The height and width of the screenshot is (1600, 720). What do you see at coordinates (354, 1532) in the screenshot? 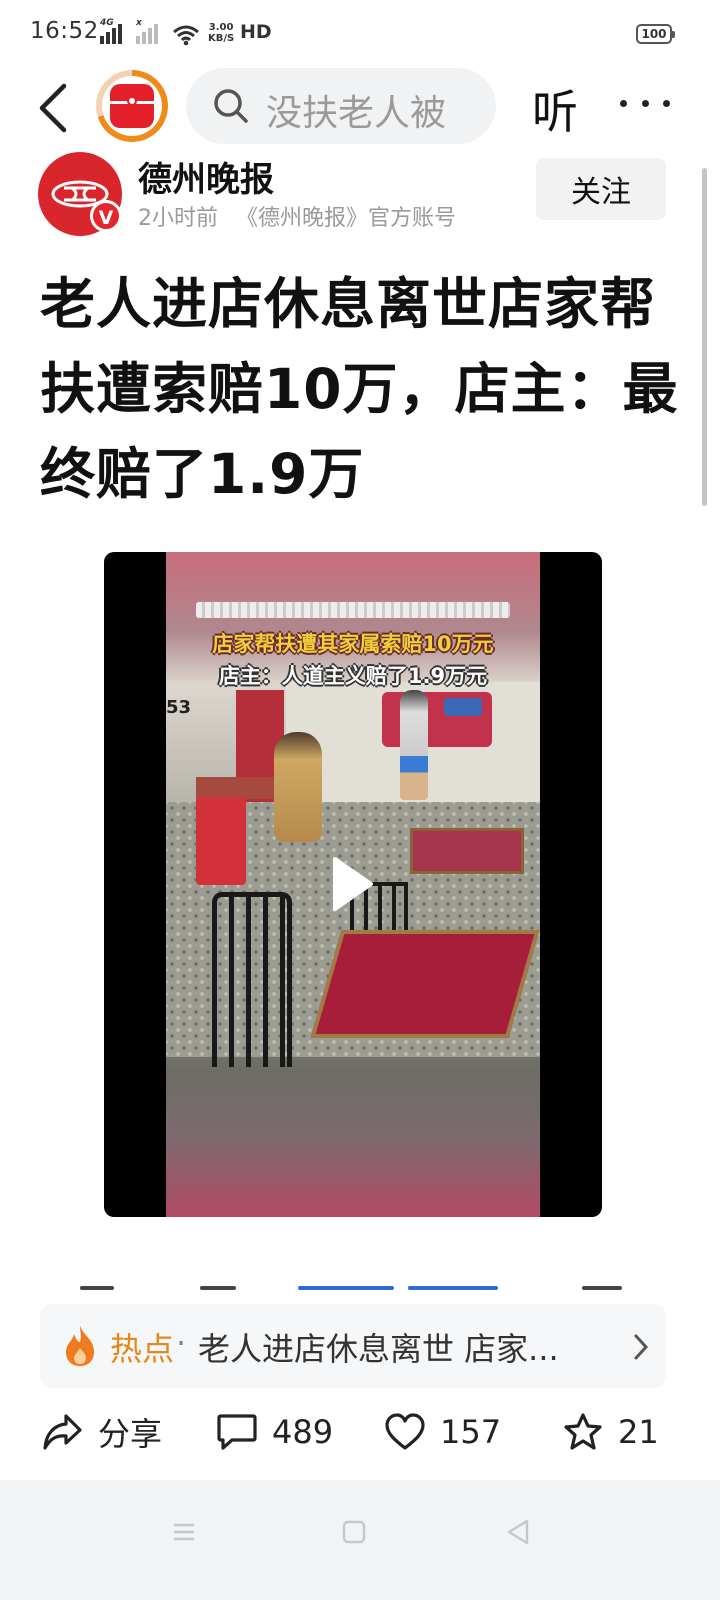
I see `home-icon` at bounding box center [354, 1532].